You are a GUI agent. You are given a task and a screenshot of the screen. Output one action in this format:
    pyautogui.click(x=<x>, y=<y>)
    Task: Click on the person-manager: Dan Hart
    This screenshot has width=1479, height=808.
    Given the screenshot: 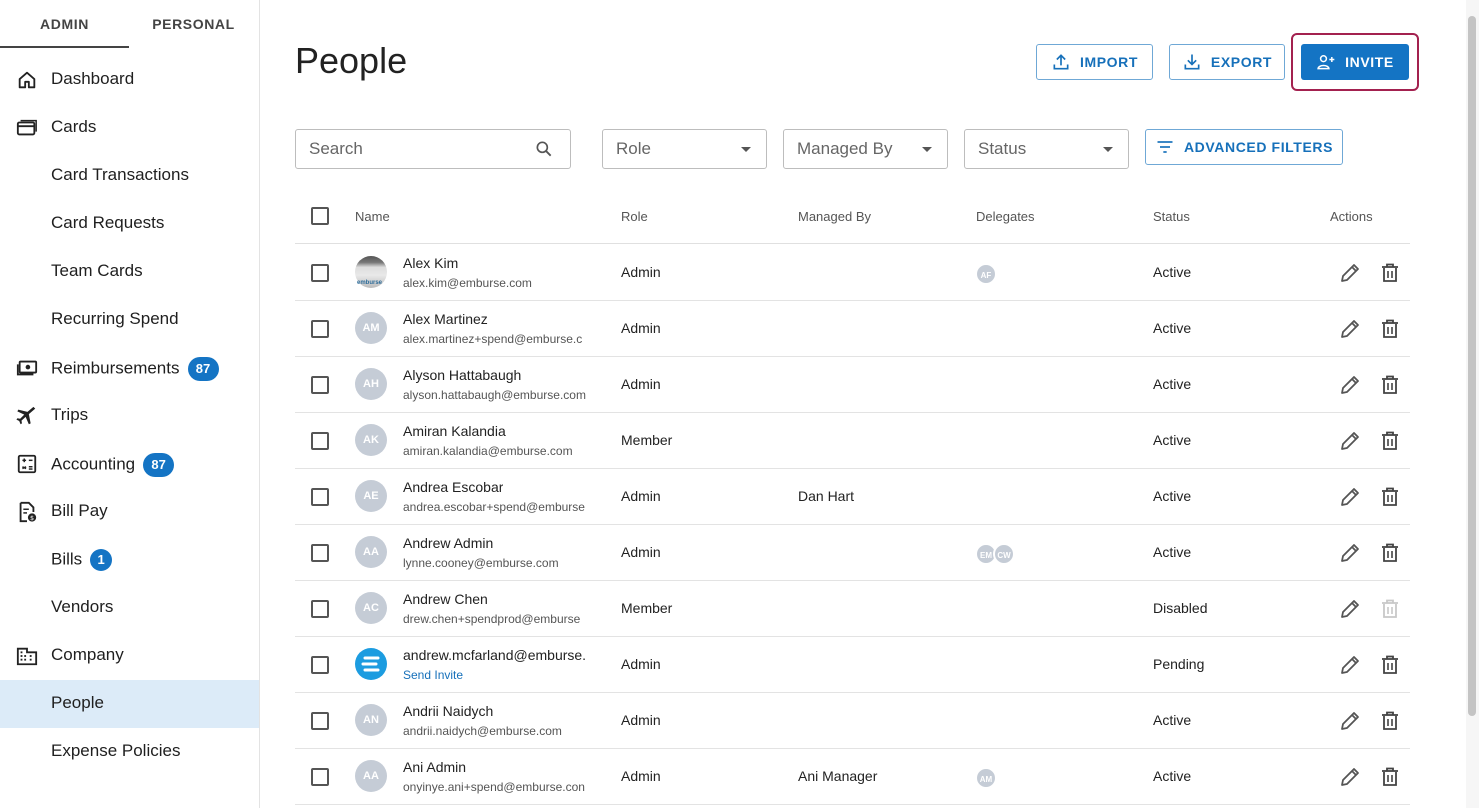 What is the action you would take?
    pyautogui.click(x=826, y=496)
    